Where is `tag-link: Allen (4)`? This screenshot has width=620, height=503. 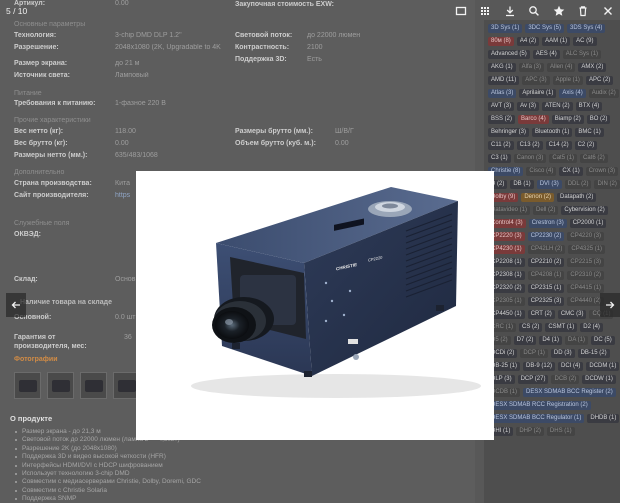 tag-link: Allen (4) is located at coordinates (561, 67).